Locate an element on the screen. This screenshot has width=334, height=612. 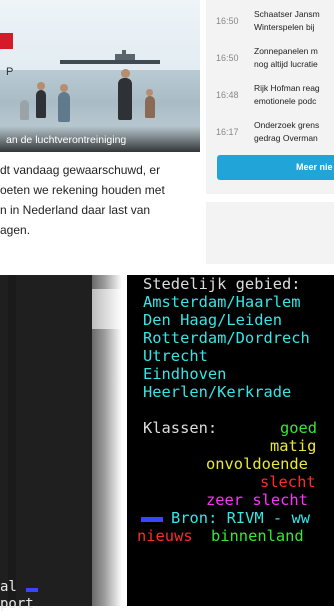
photo-caption: an de luchtverontreiniging is located at coordinates (100, 139).